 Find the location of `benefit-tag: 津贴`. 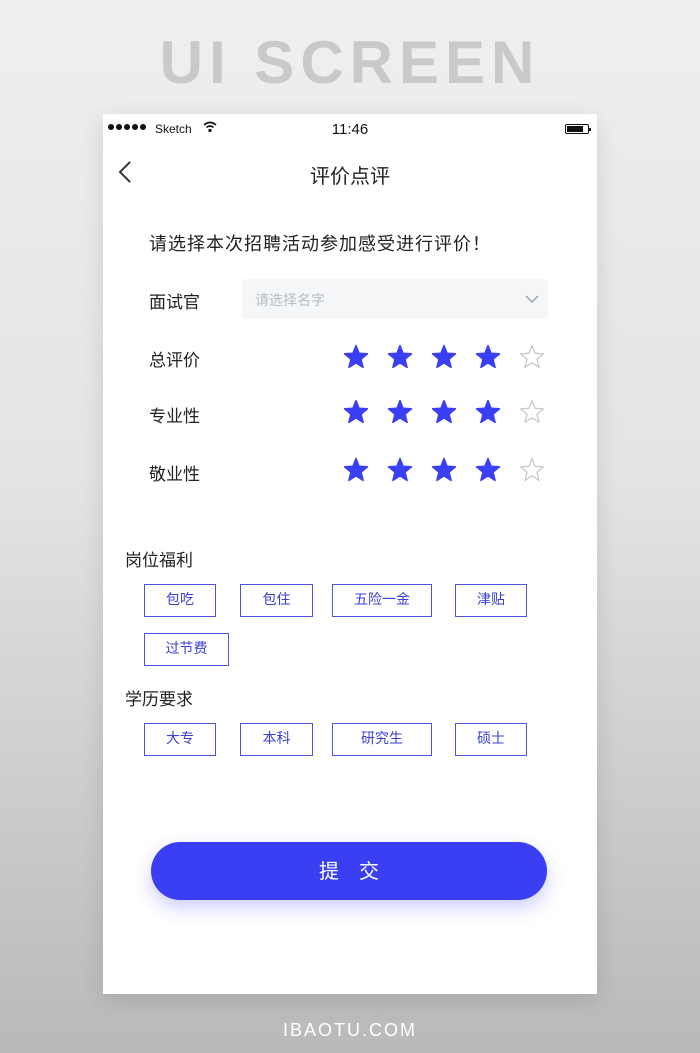

benefit-tag: 津贴 is located at coordinates (491, 600).